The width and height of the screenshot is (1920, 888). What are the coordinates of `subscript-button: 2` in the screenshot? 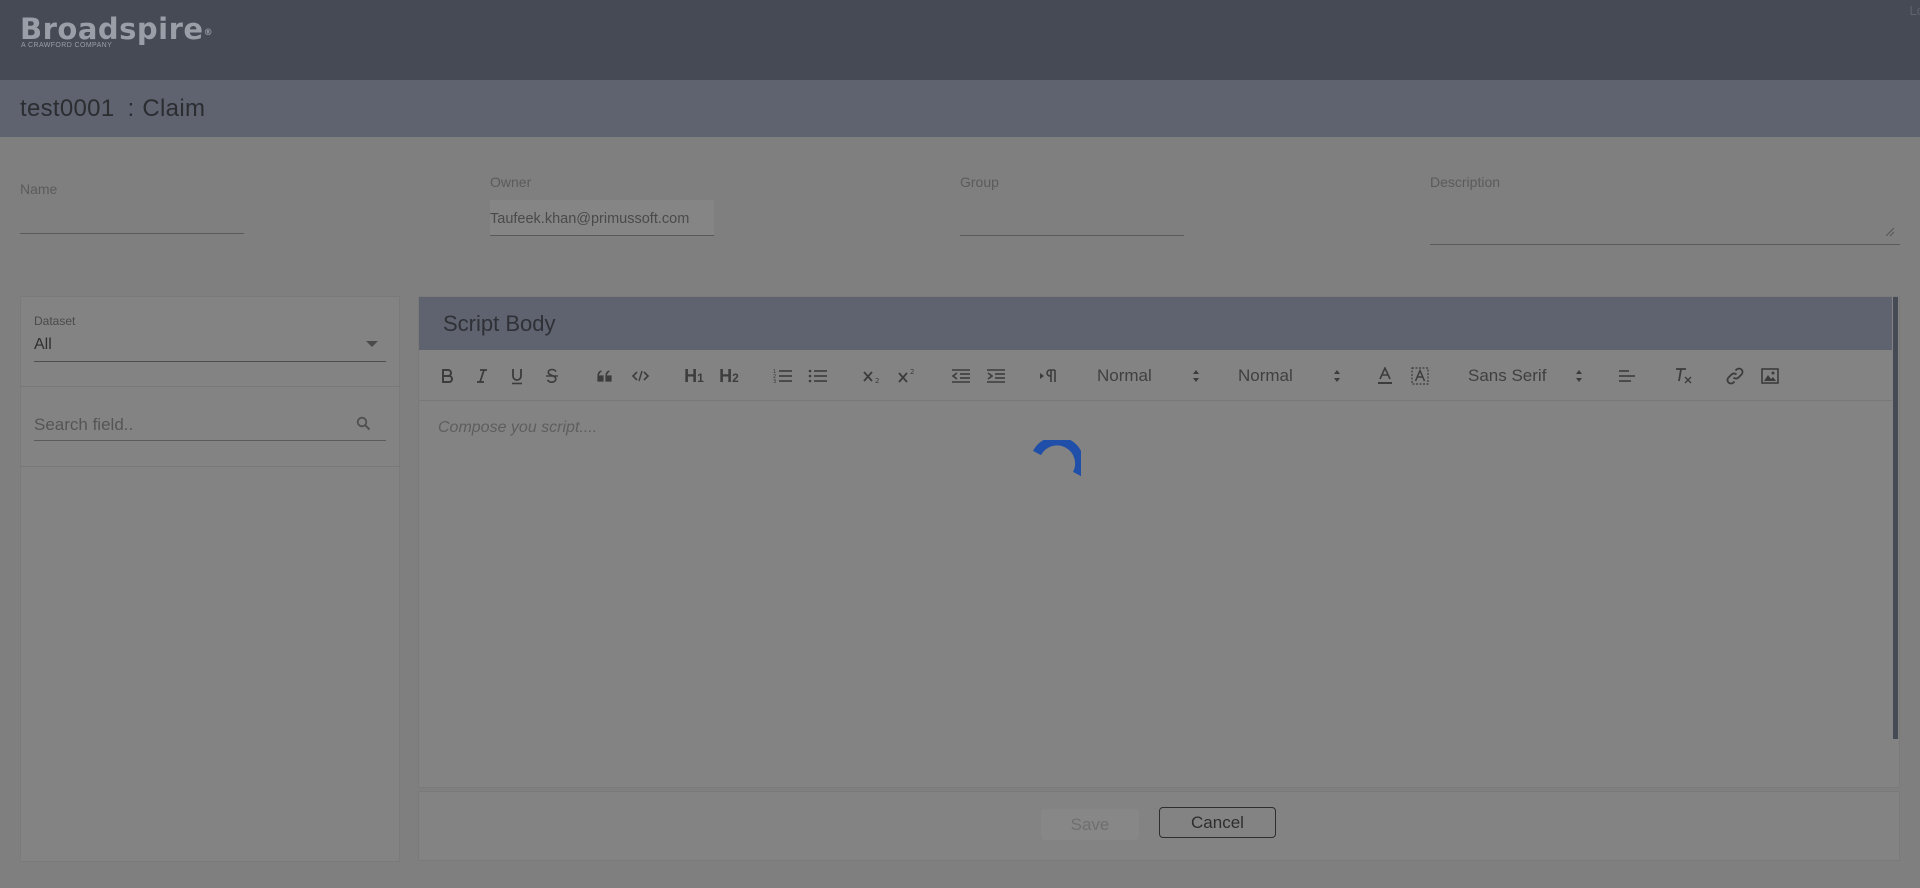 It's located at (872, 376).